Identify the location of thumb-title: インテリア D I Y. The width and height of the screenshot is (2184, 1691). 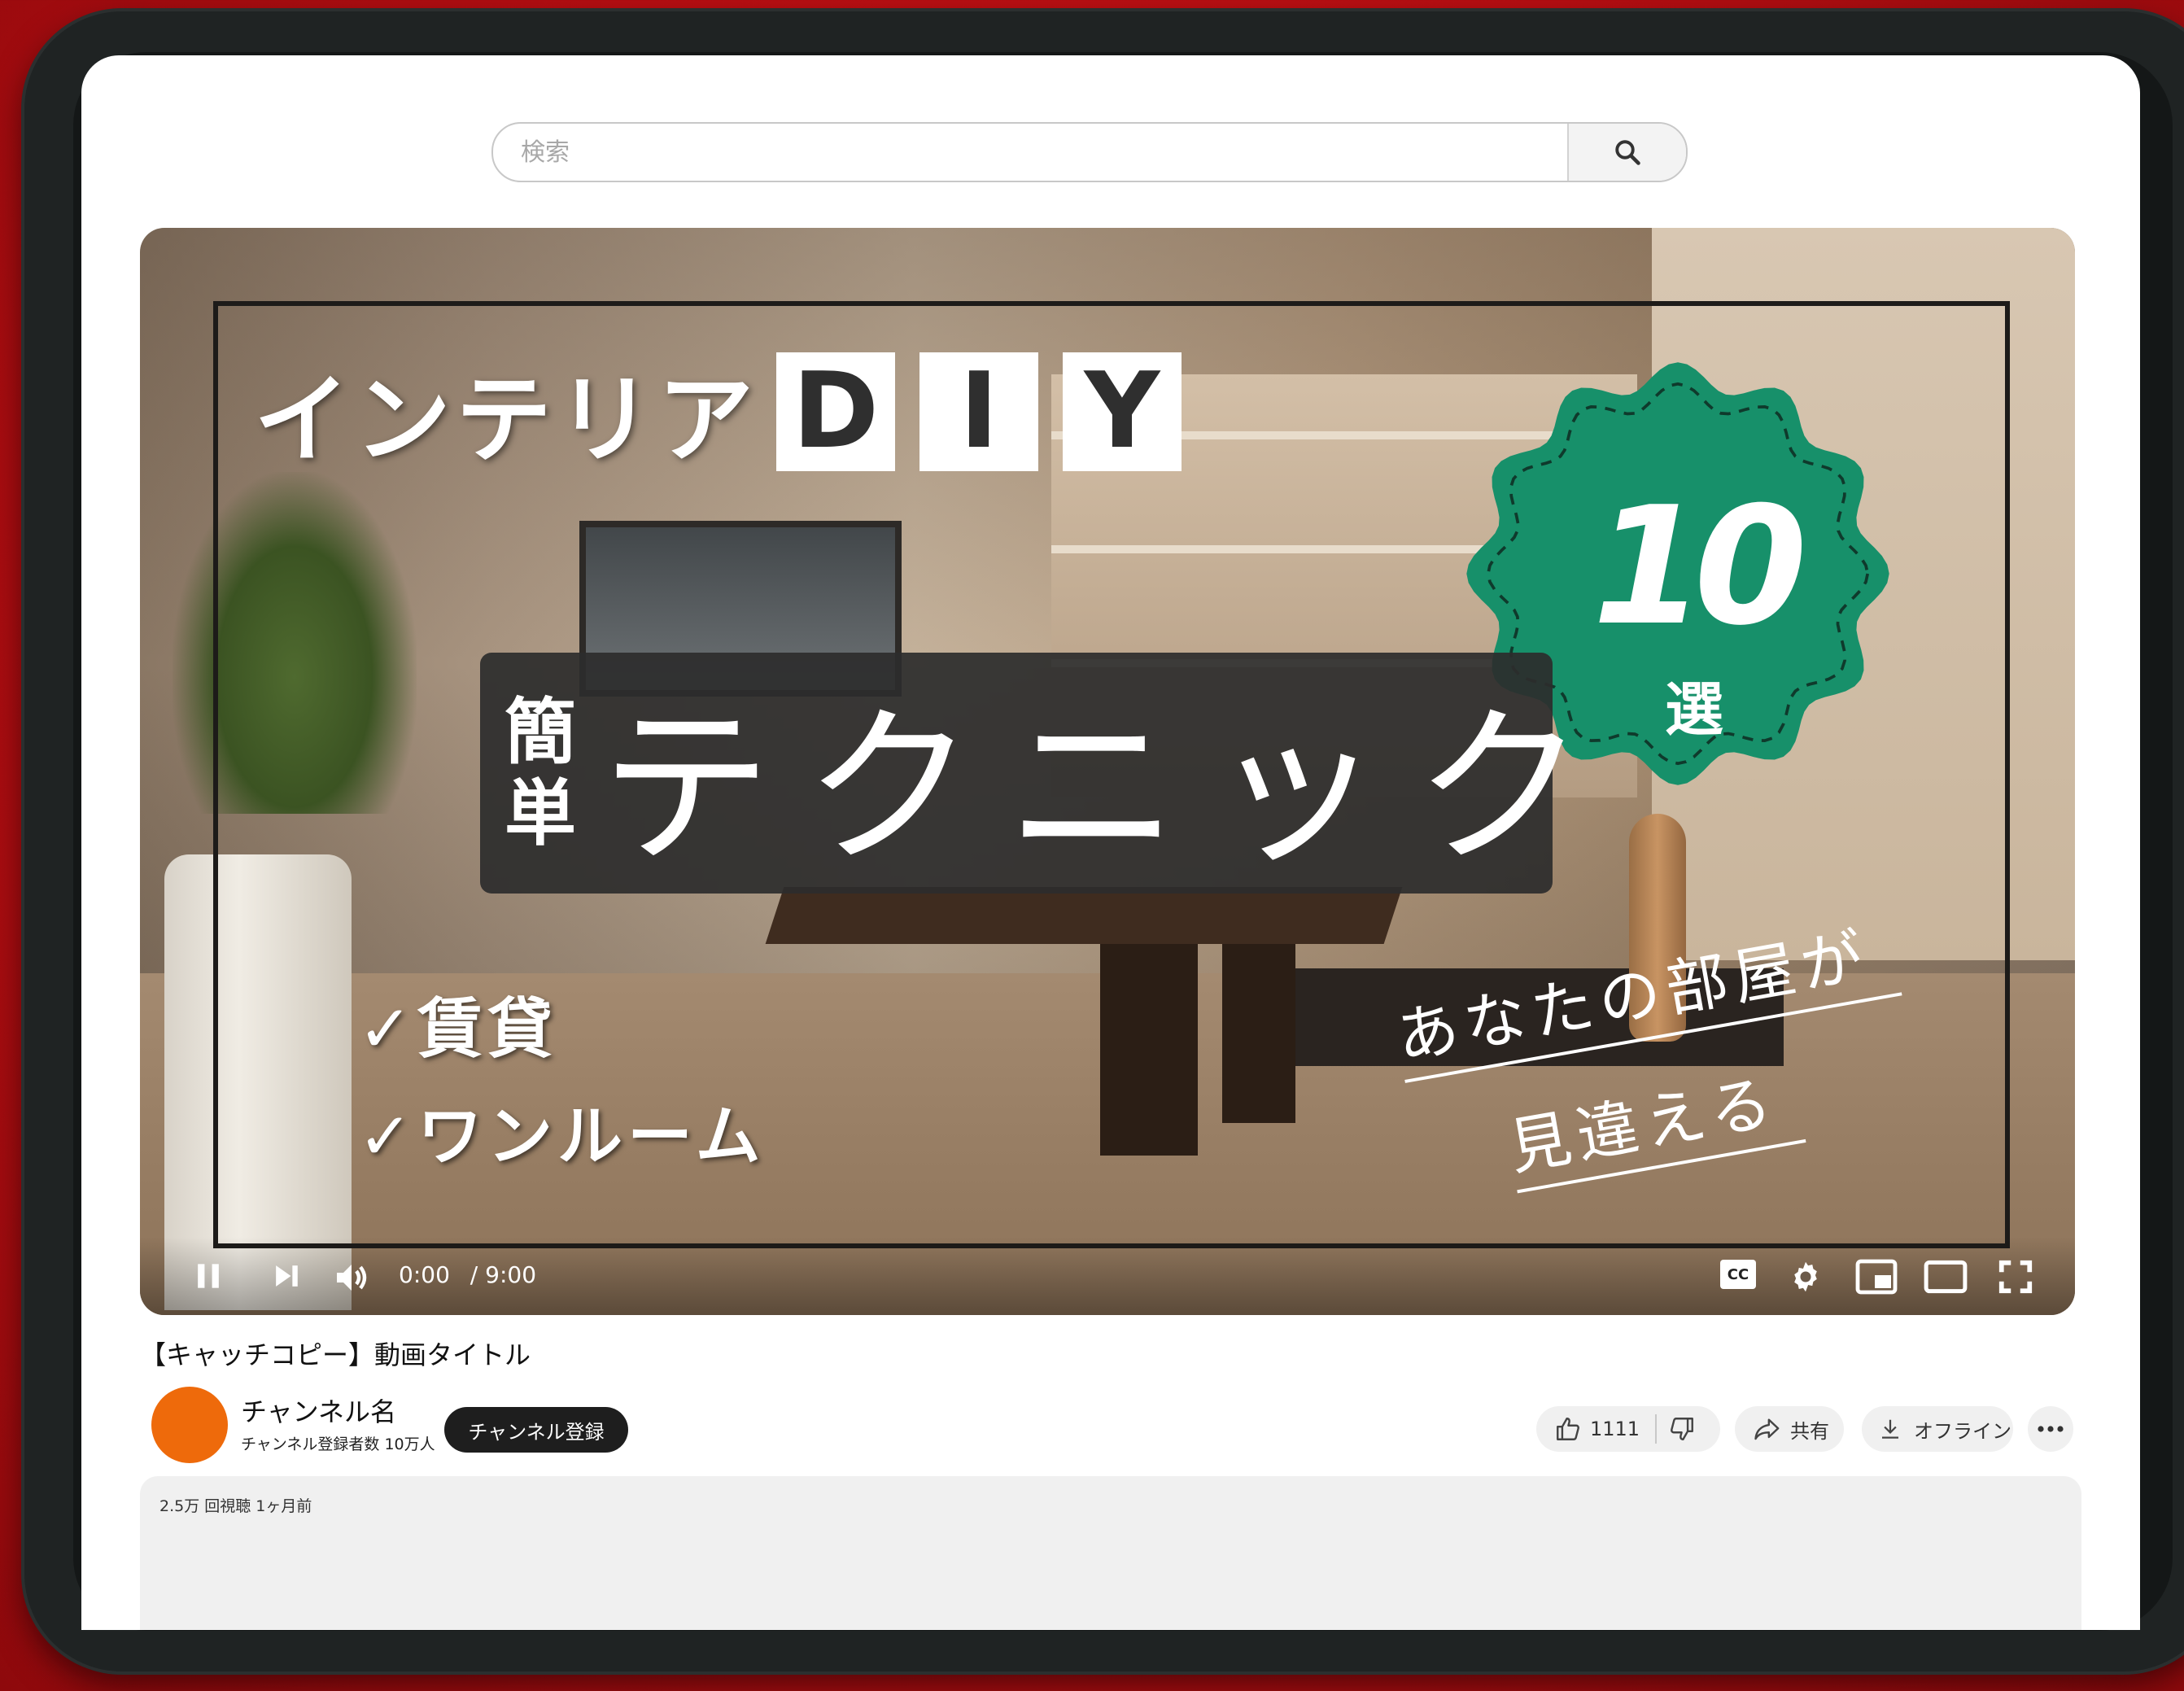
(718, 411).